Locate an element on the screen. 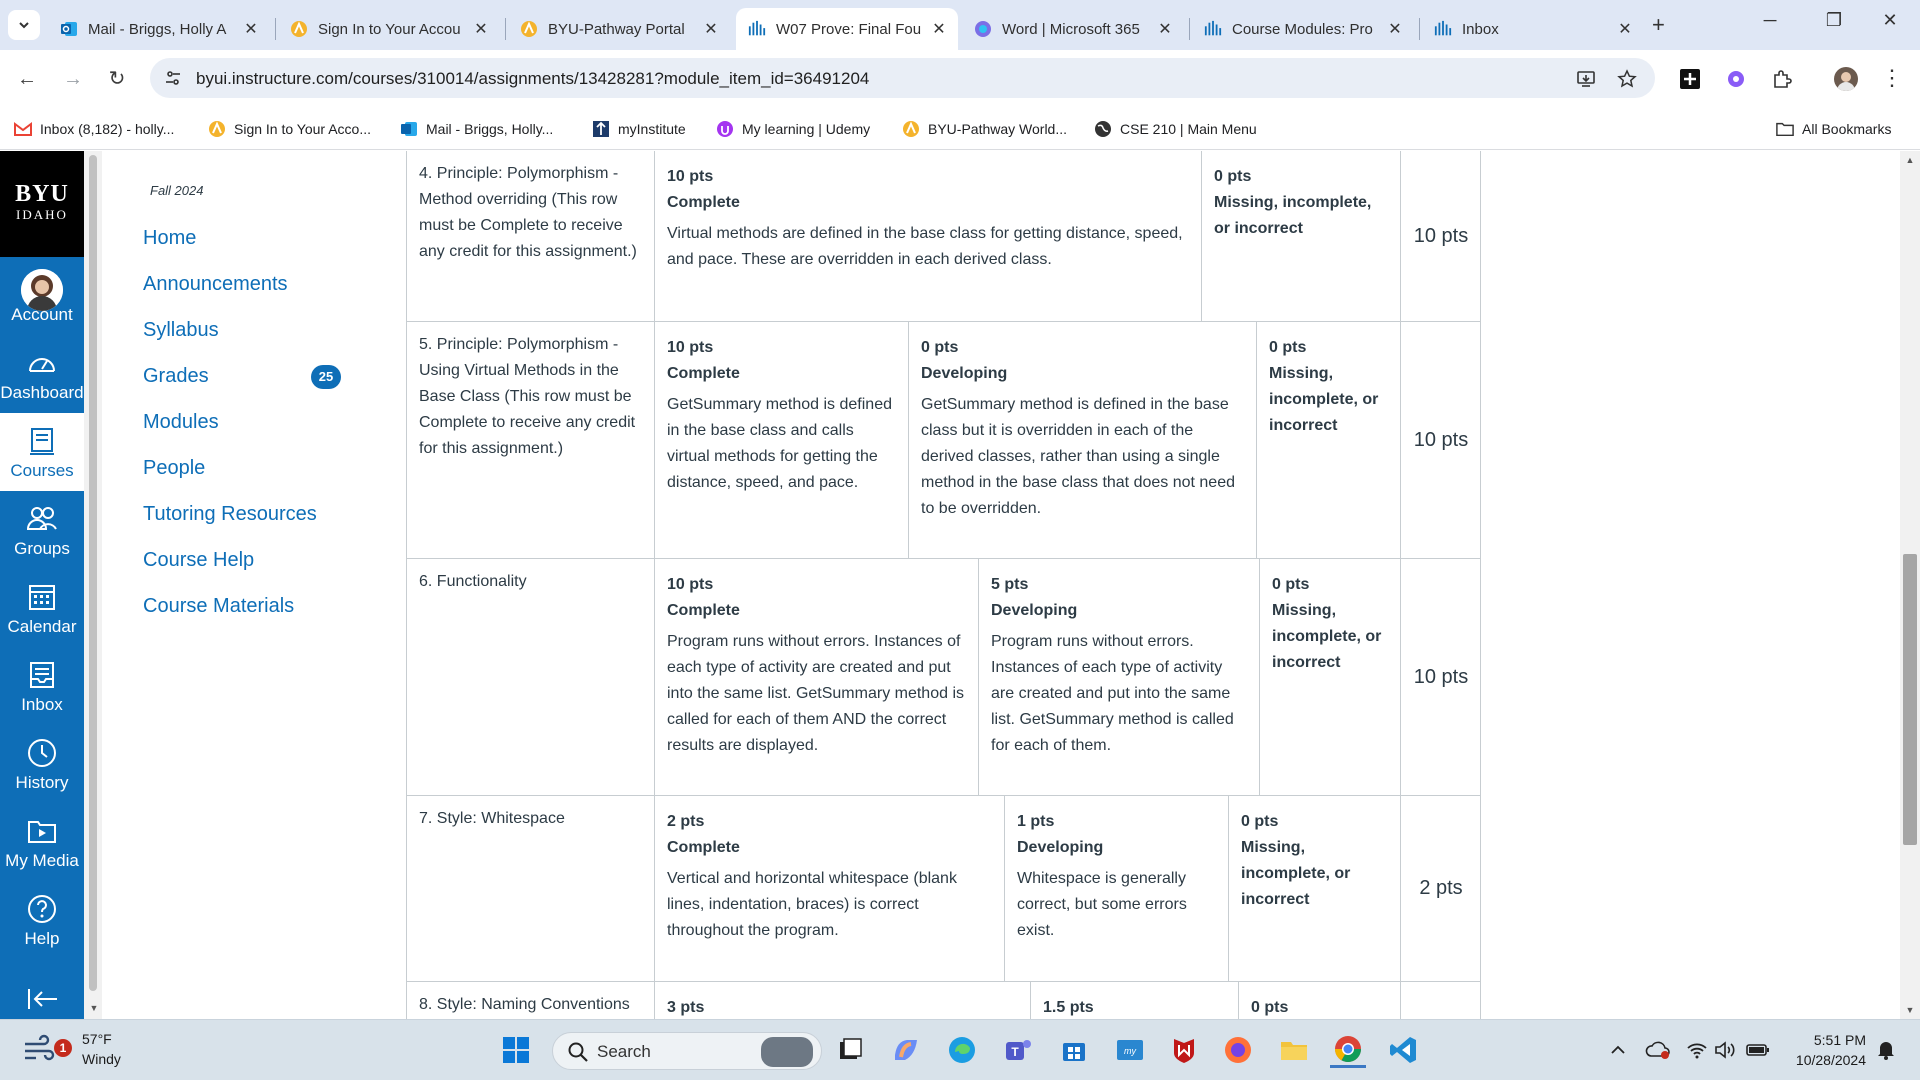  course-nav-announcements: Announcements is located at coordinates (215, 284).